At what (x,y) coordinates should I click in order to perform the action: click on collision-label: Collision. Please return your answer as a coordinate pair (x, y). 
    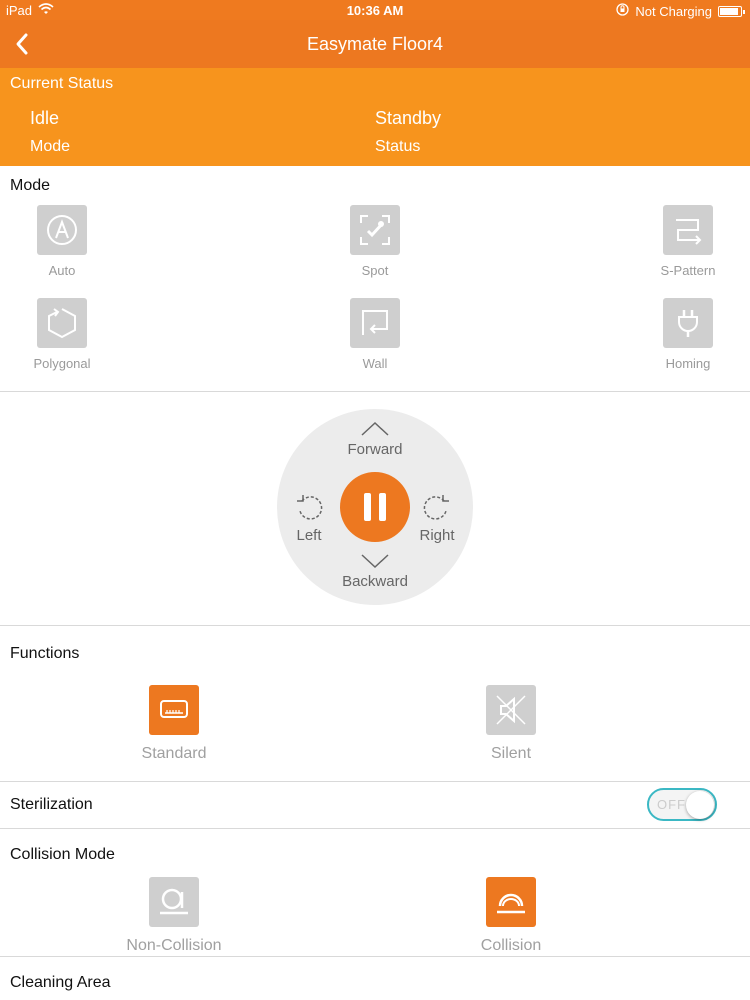
    Looking at the image, I should click on (511, 945).